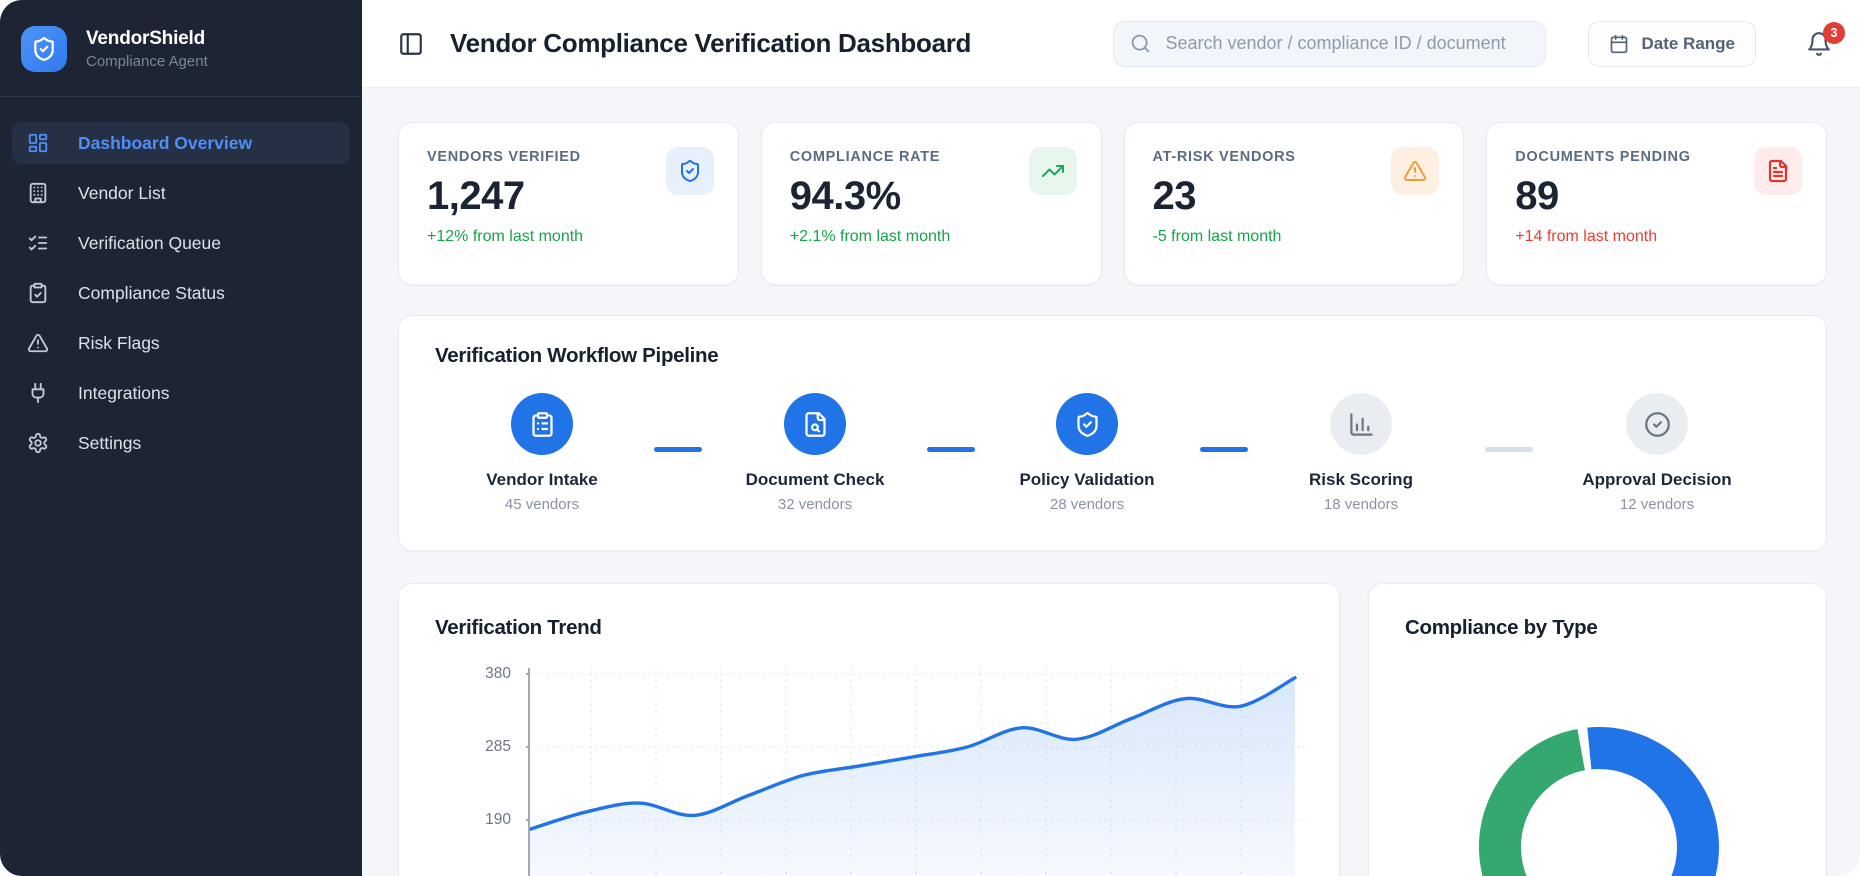  Describe the element at coordinates (1361, 479) in the screenshot. I see `step-label: Risk Scoring` at that location.